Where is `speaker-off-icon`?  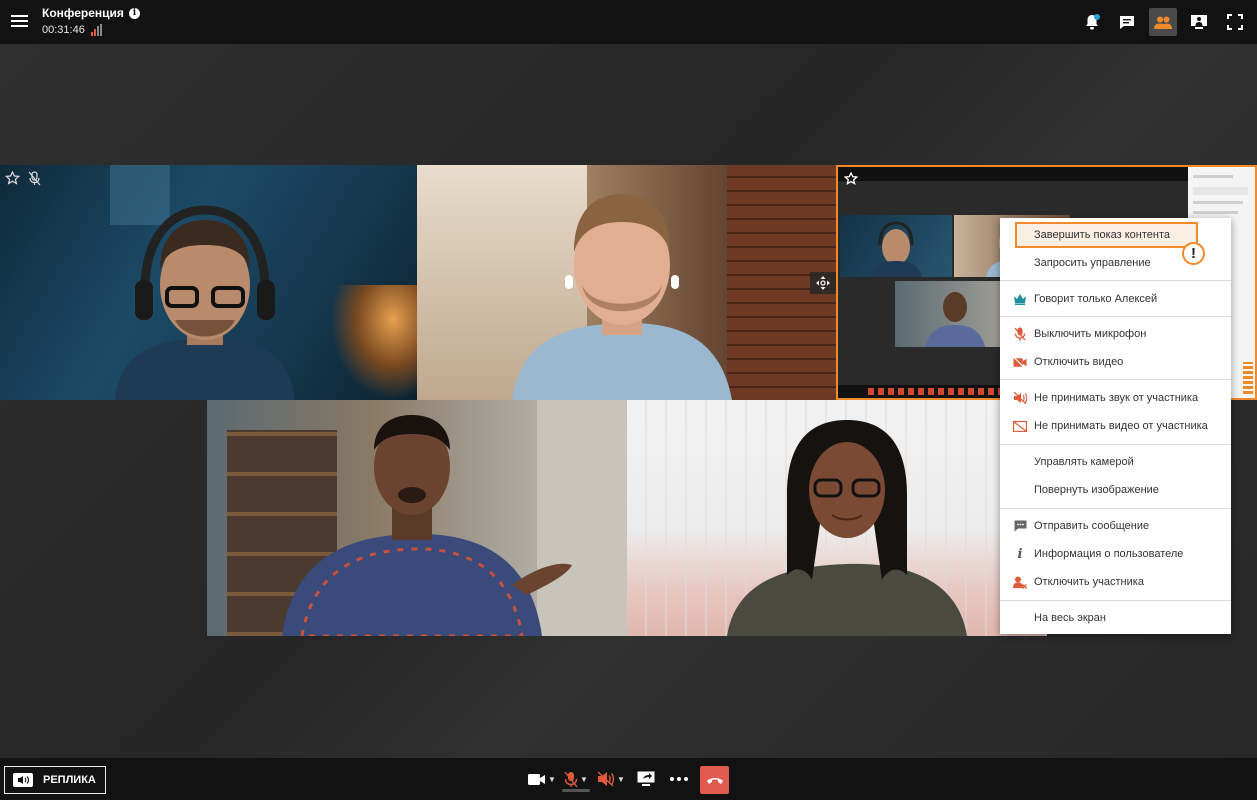
speaker-off-icon is located at coordinates (1020, 398).